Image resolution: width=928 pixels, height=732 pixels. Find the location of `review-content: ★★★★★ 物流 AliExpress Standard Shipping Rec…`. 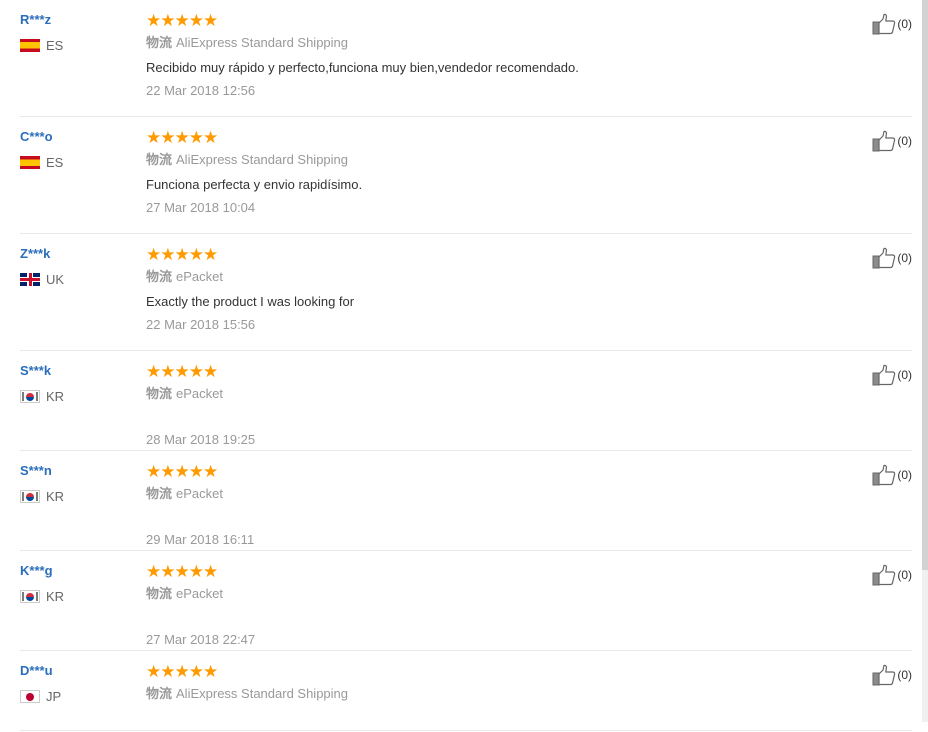

review-content: ★★★★★ 物流 AliExpress Standard Shipping Rec… is located at coordinates (499, 55).